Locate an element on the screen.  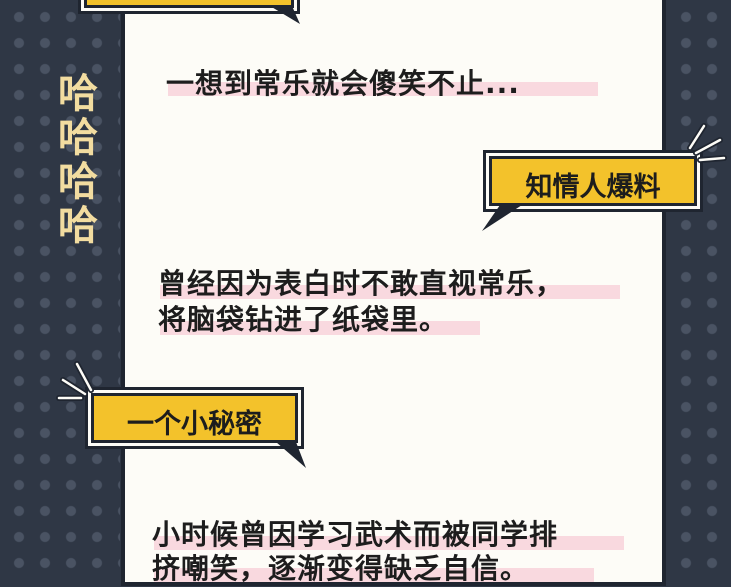
tag-little-secret: 一个小秘密 is located at coordinates (194, 418).